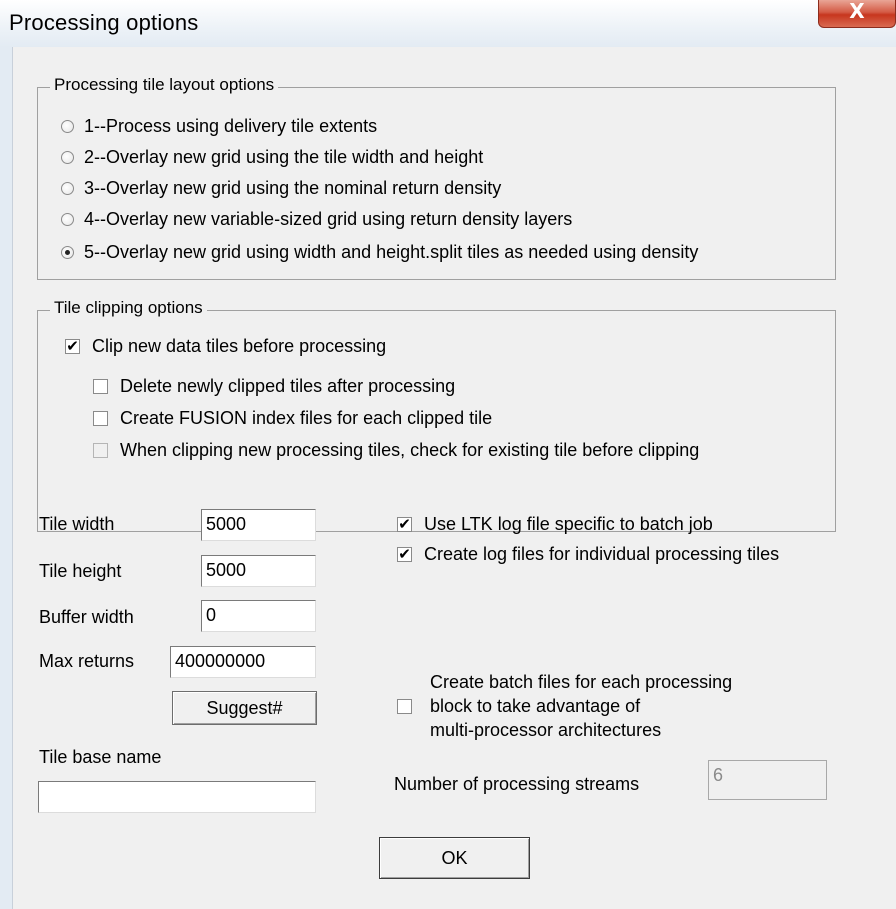 This screenshot has height=909, width=896. I want to click on tile-height-input: 5000, so click(258, 571).